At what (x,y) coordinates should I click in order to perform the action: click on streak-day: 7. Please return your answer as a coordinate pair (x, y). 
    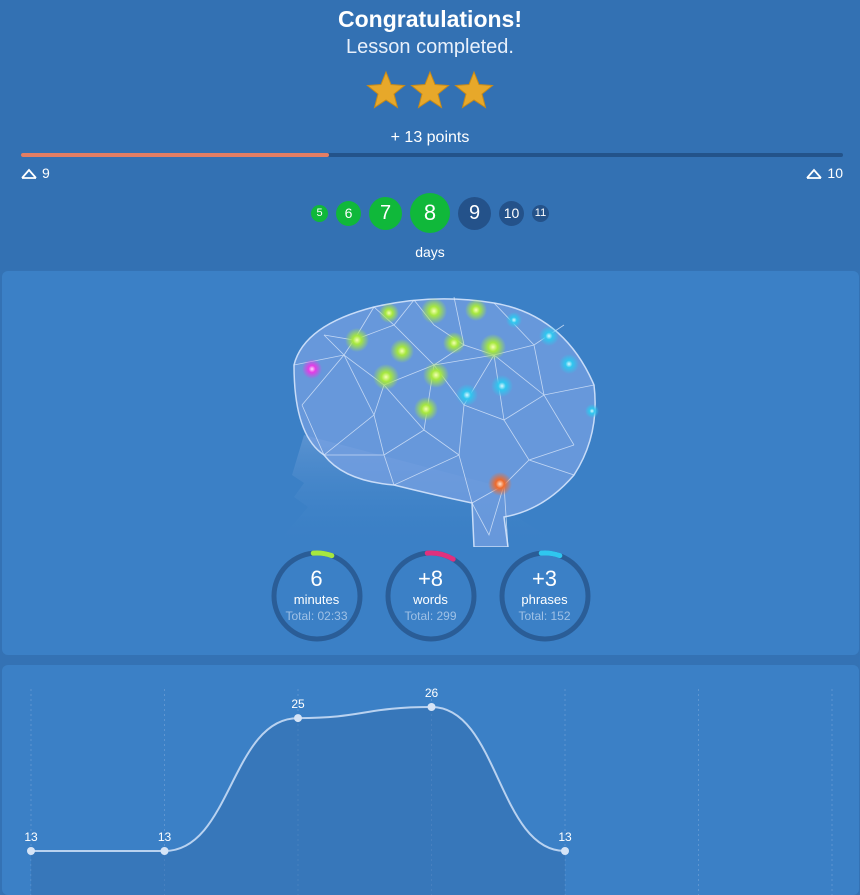
    Looking at the image, I should click on (385, 213).